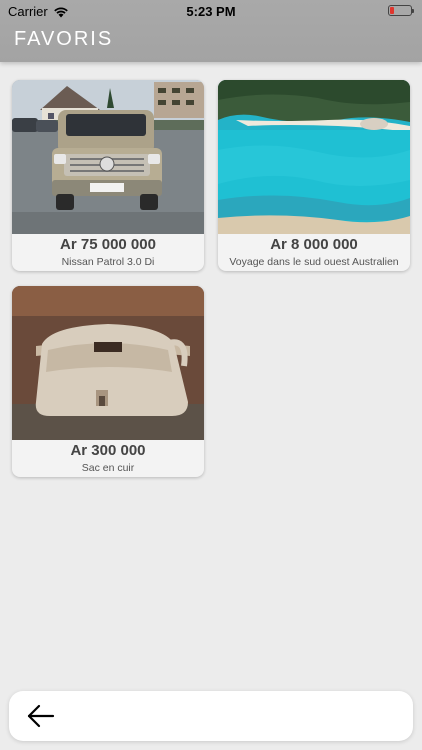 This screenshot has width=422, height=750. I want to click on card-title: Sac en cuir, so click(108, 468).